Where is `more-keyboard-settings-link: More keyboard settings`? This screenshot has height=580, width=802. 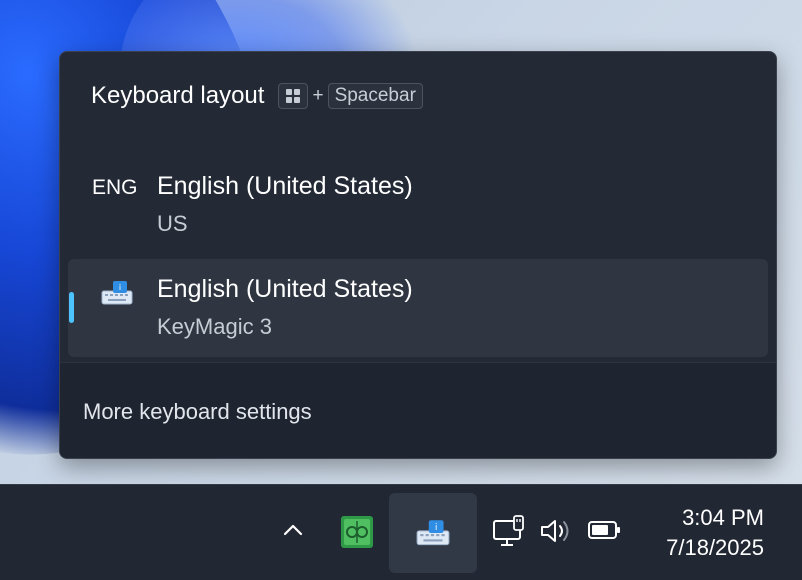
more-keyboard-settings-link: More keyboard settings is located at coordinates (197, 412).